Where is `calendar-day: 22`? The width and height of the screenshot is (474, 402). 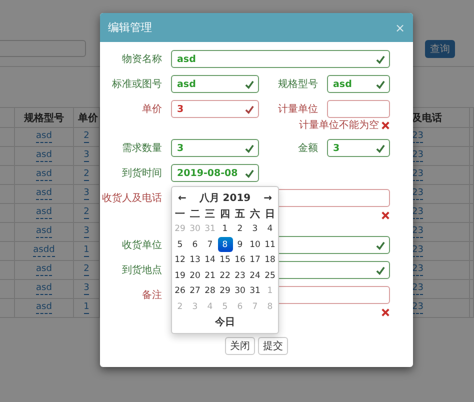 calendar-day: 22 is located at coordinates (225, 275).